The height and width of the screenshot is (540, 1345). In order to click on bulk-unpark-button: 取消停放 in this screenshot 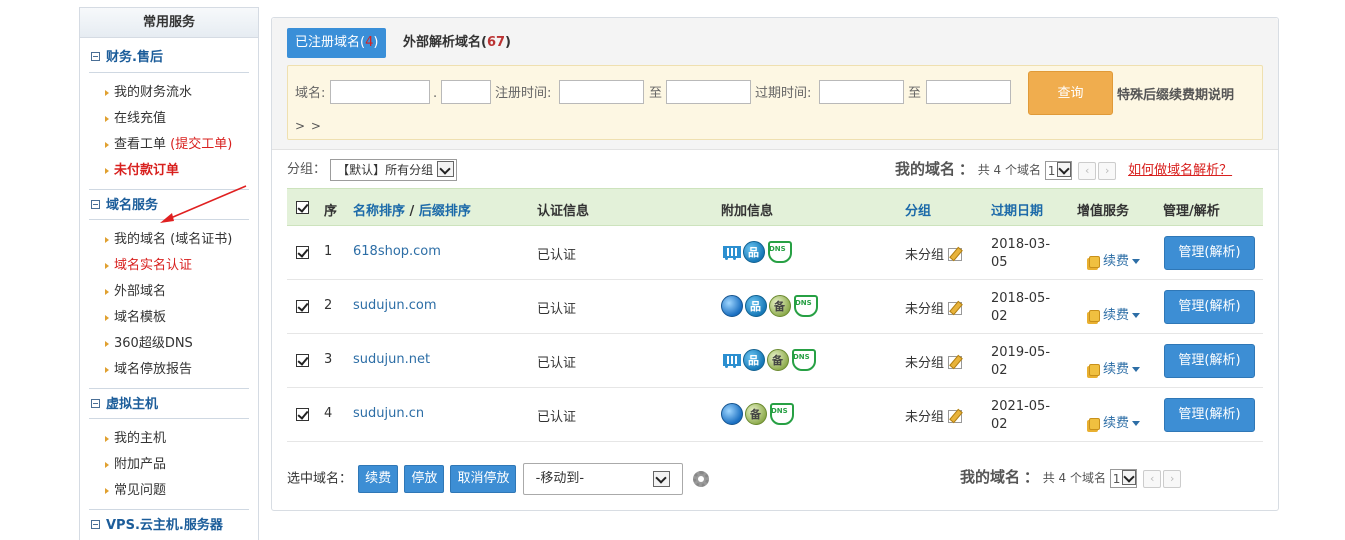, I will do `click(483, 479)`.